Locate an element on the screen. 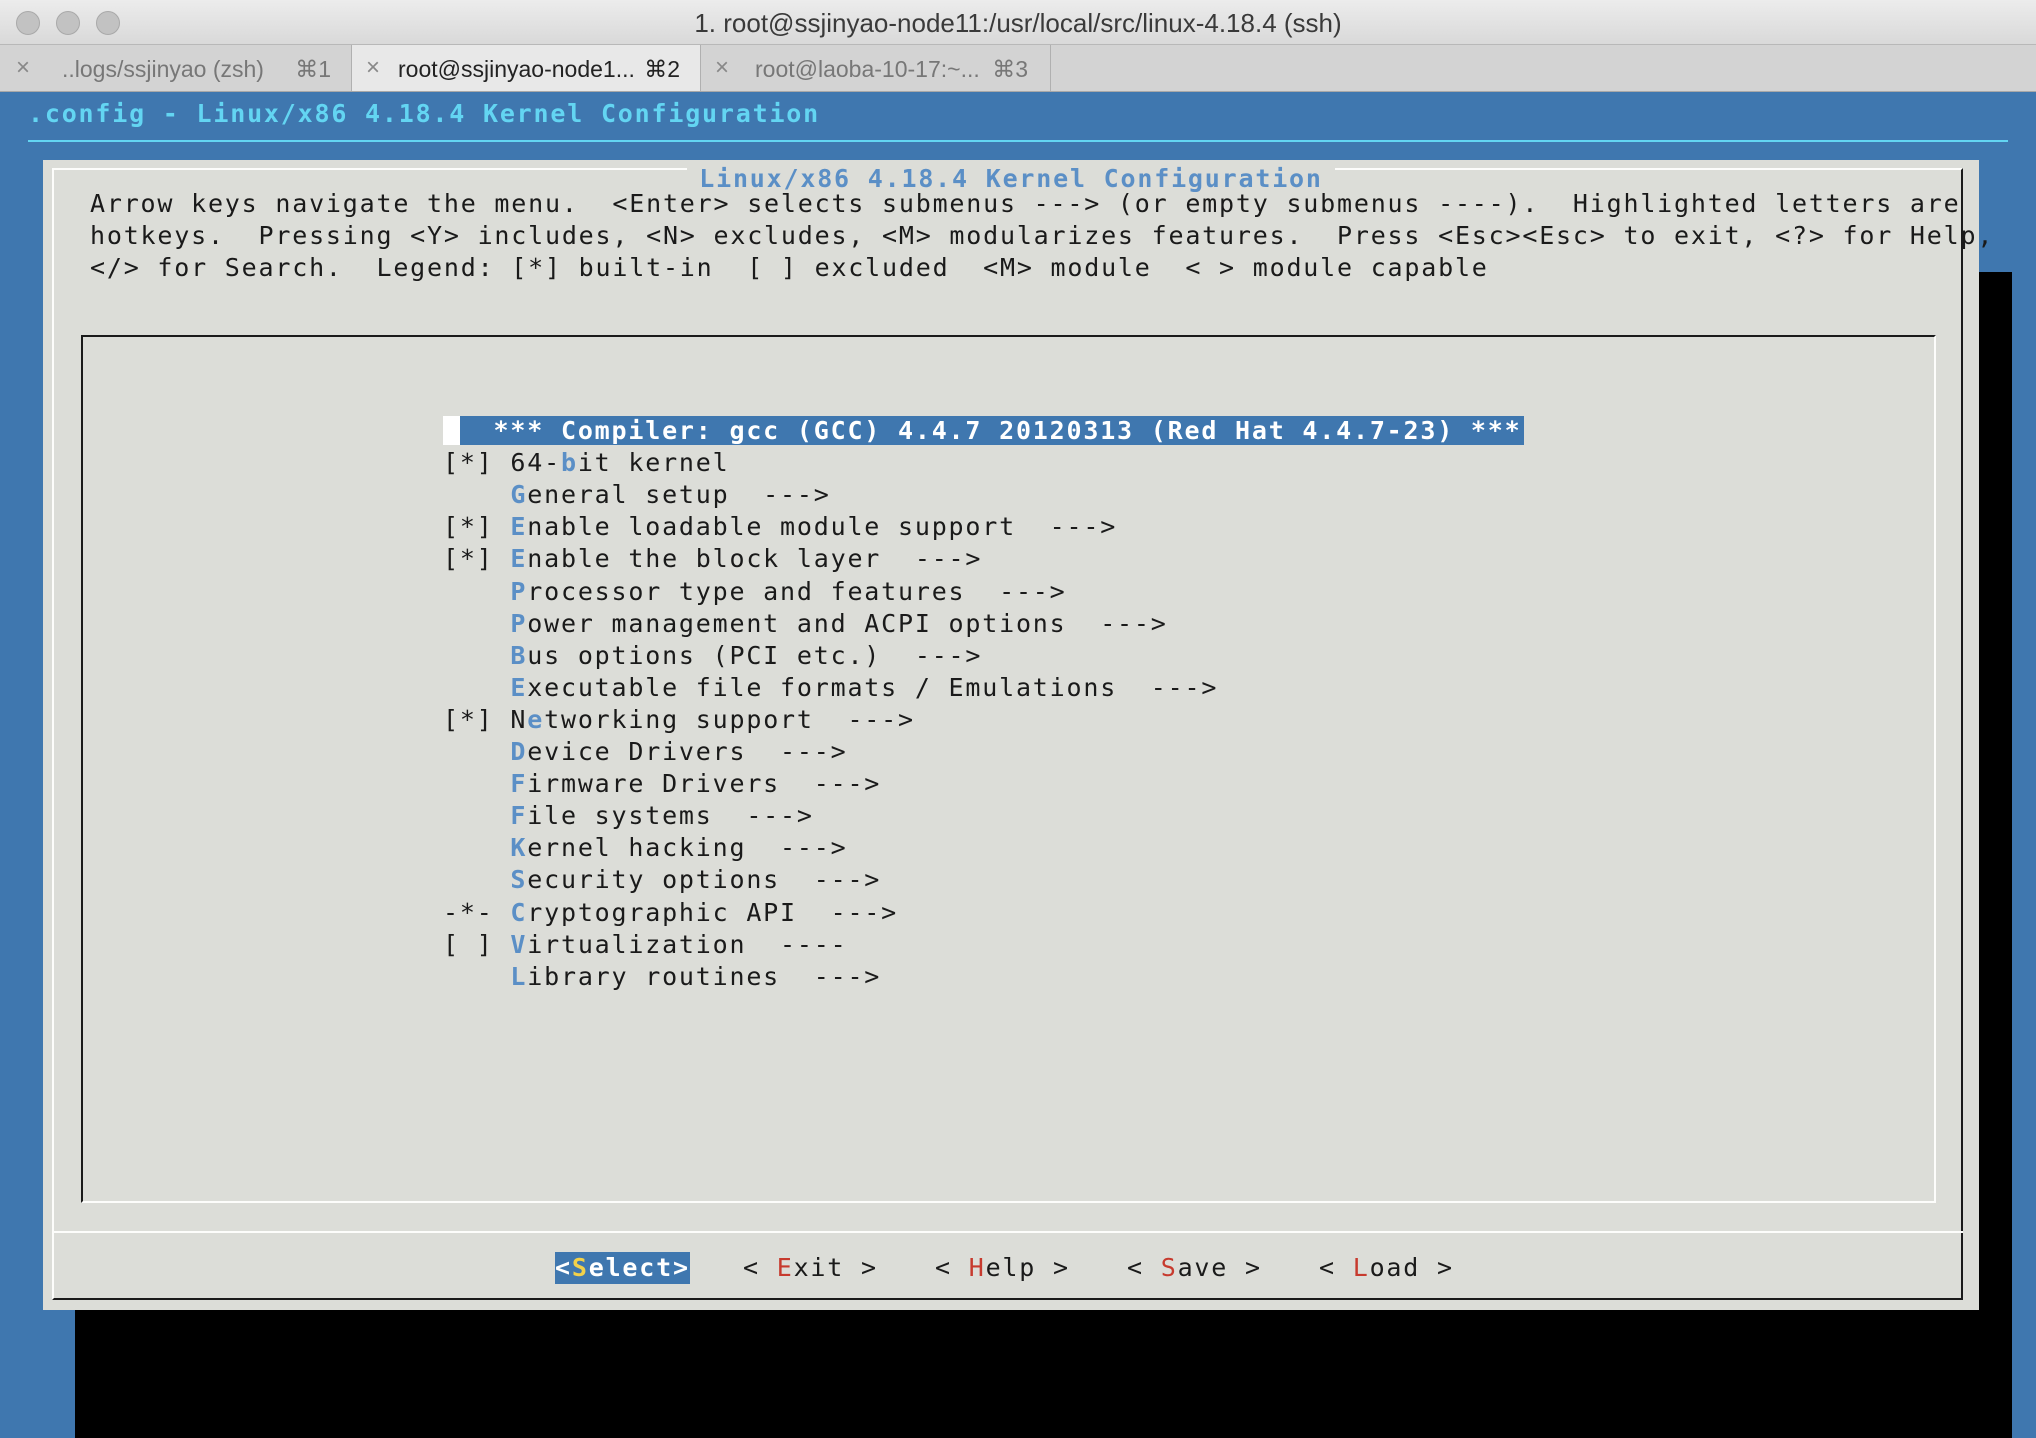 This screenshot has width=2036, height=1438. menu-item-text: N is located at coordinates (519, 719).